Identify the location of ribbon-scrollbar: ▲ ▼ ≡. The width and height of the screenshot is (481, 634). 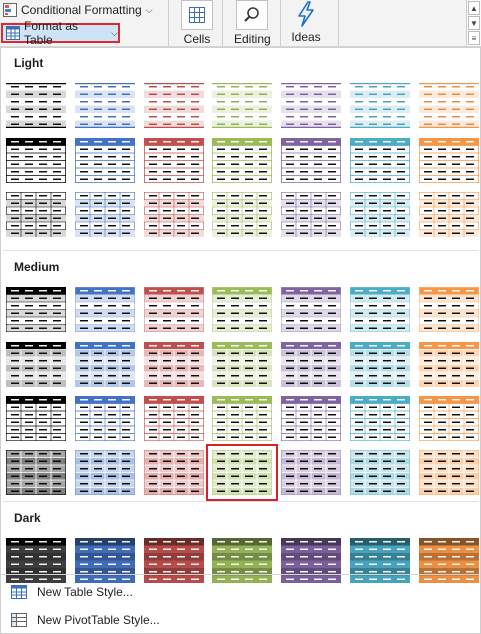
(473, 23).